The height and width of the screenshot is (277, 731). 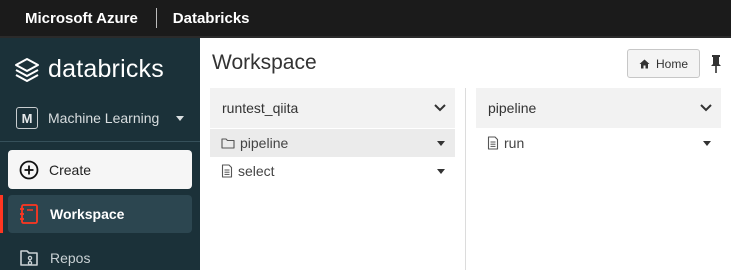 I want to click on sidebar-divider, so click(x=100, y=141).